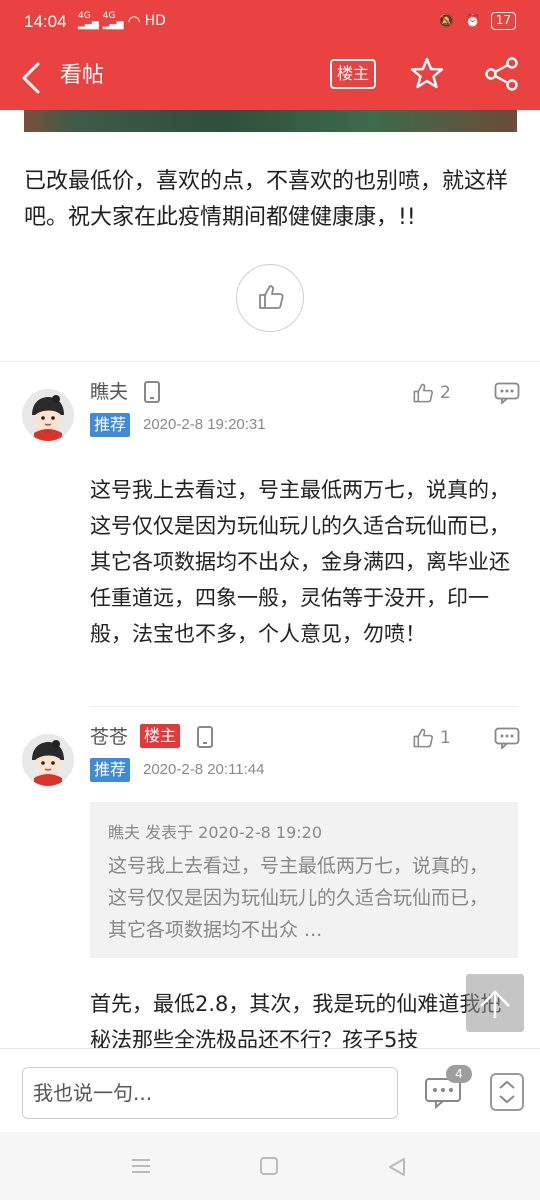 The width and height of the screenshot is (540, 1200). What do you see at coordinates (397, 1167) in the screenshot?
I see `back-nav-icon` at bounding box center [397, 1167].